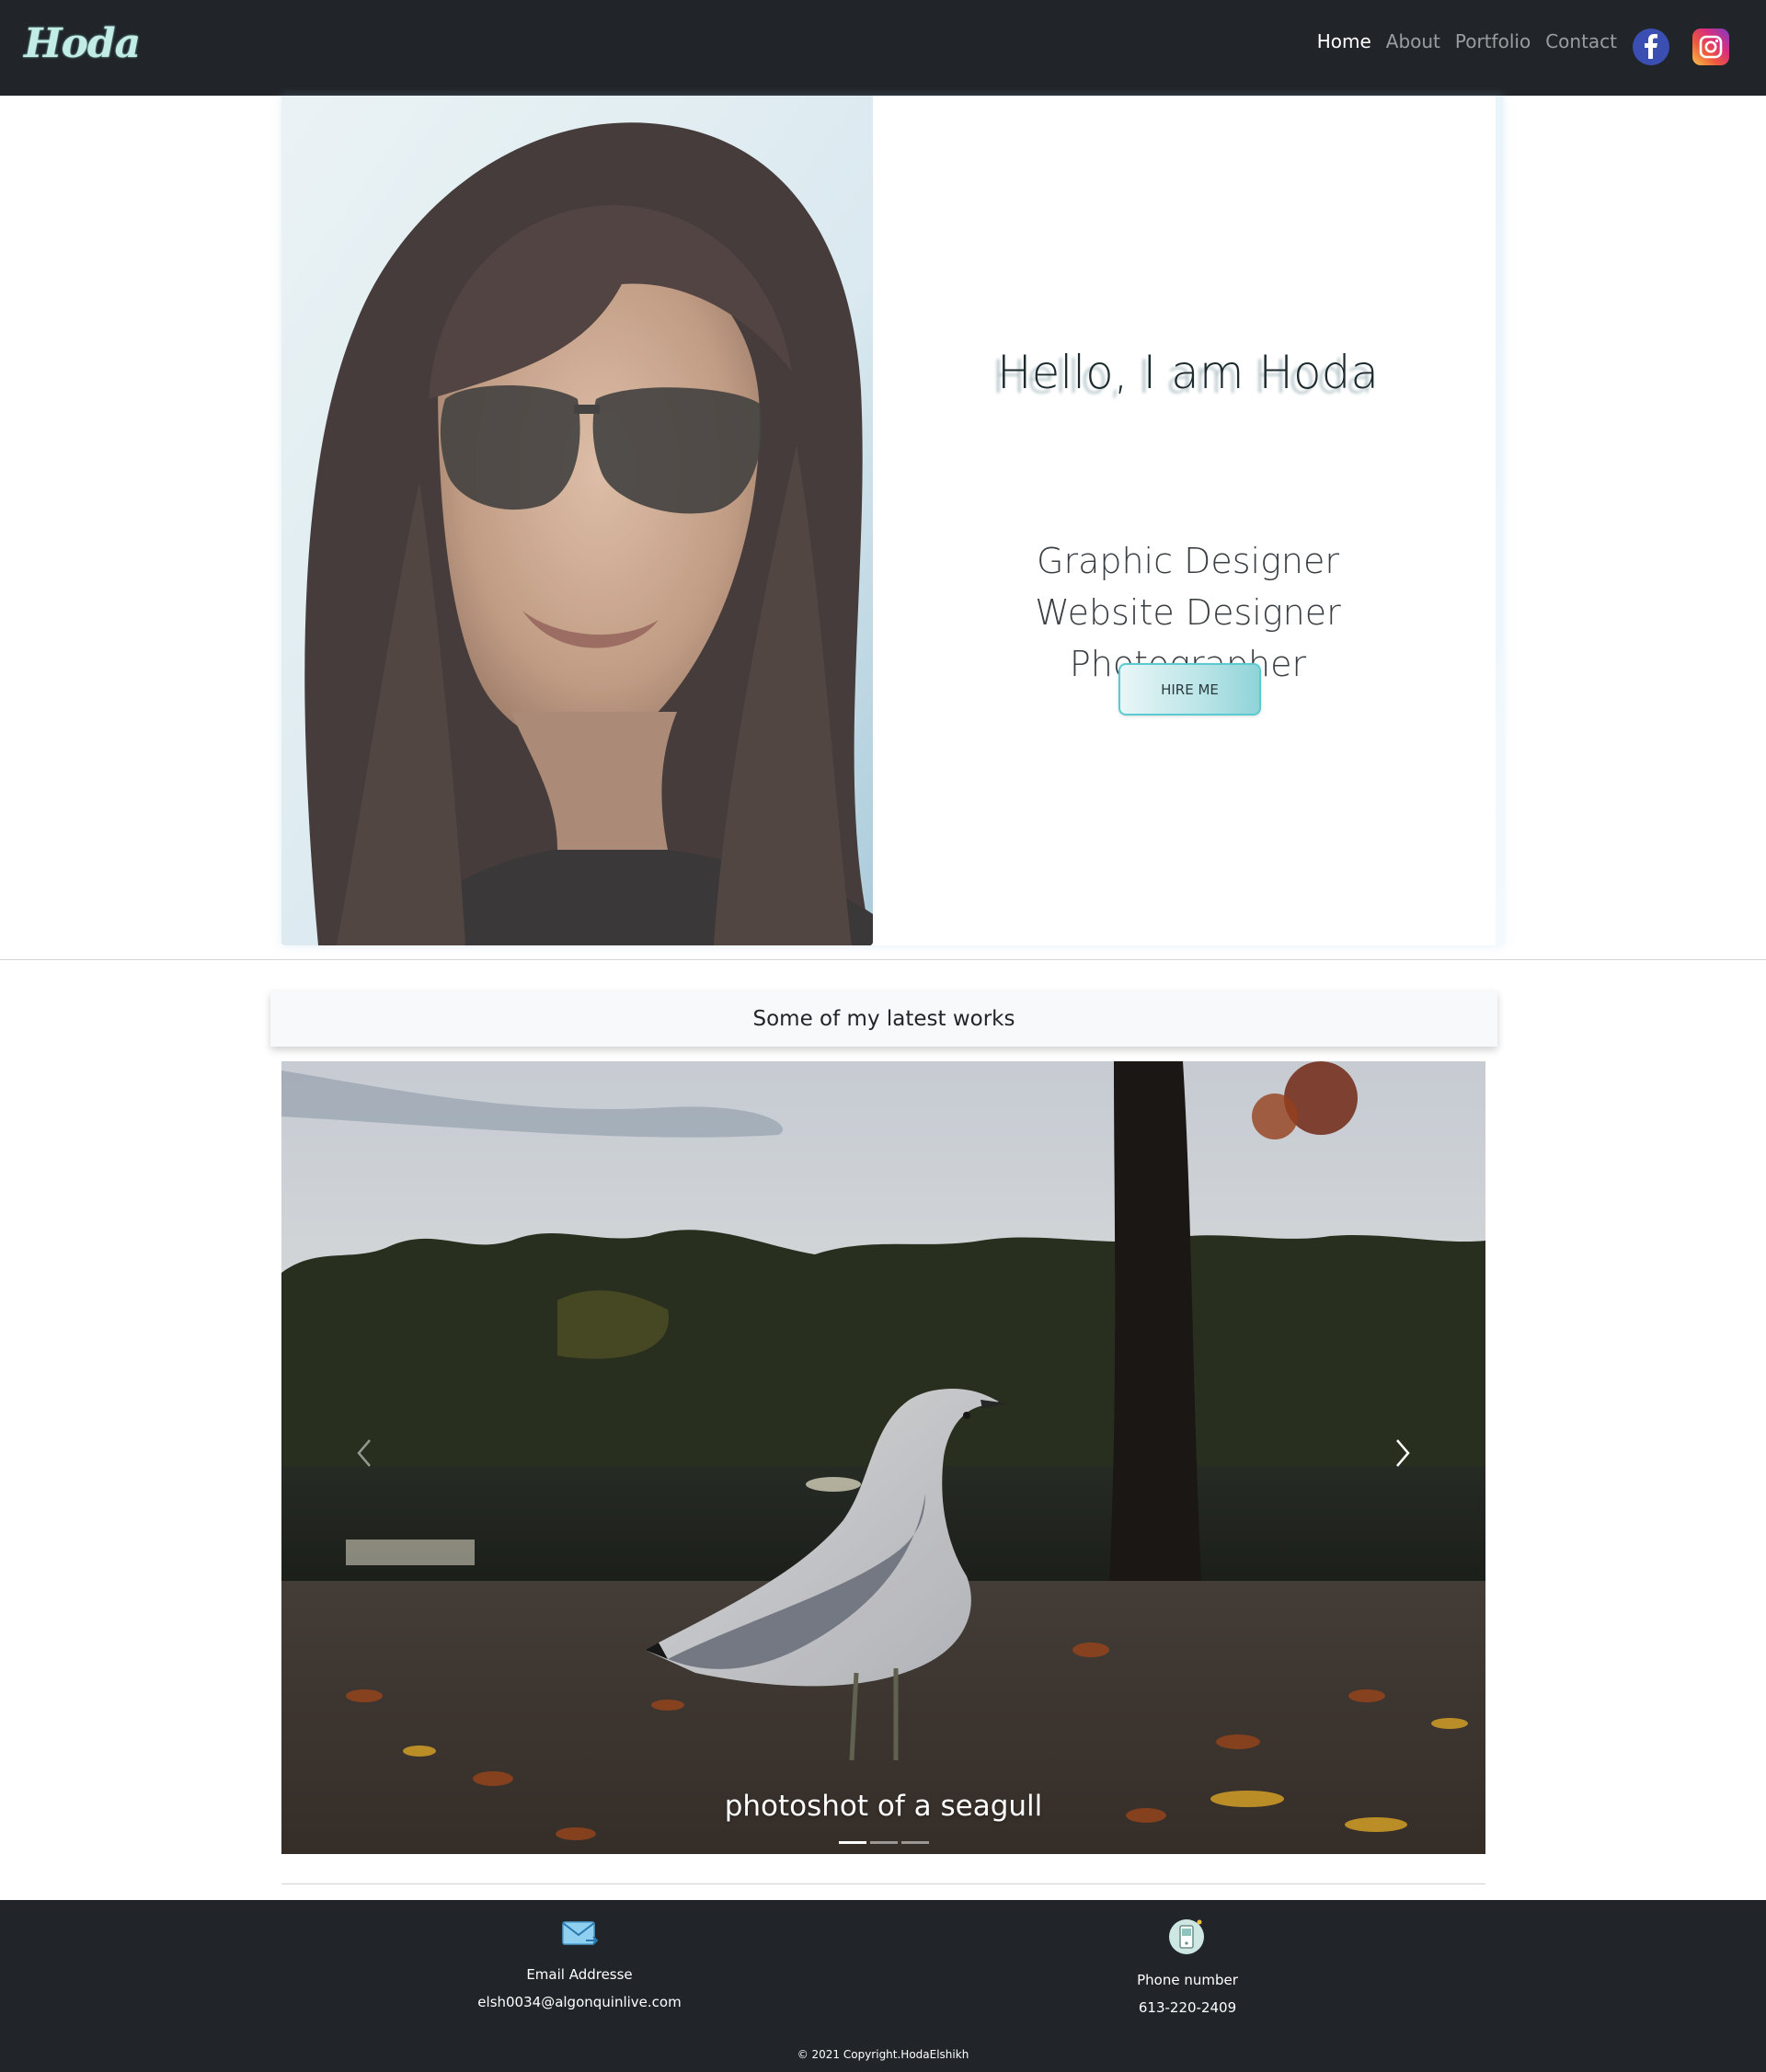 This screenshot has height=2072, width=1766. Describe the element at coordinates (579, 1975) in the screenshot. I see `email-label: Email Addresse` at that location.